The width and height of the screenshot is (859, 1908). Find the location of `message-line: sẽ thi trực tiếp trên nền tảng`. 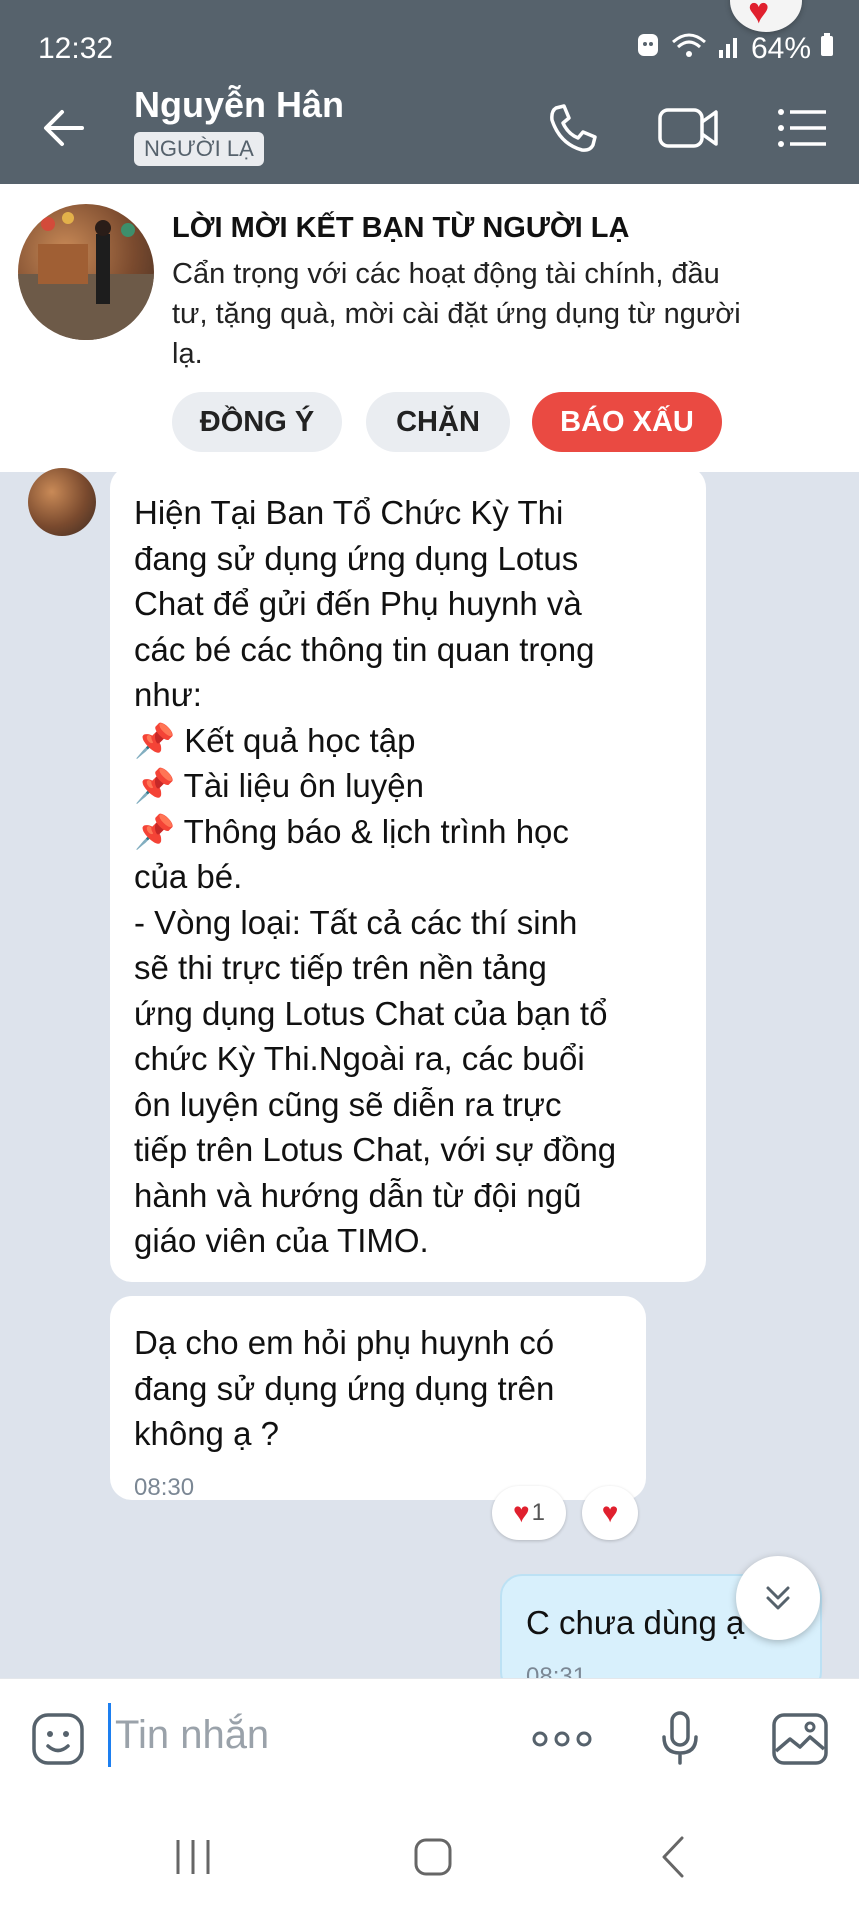

message-line: sẽ thi trực tiếp trên nền tảng is located at coordinates (340, 967).